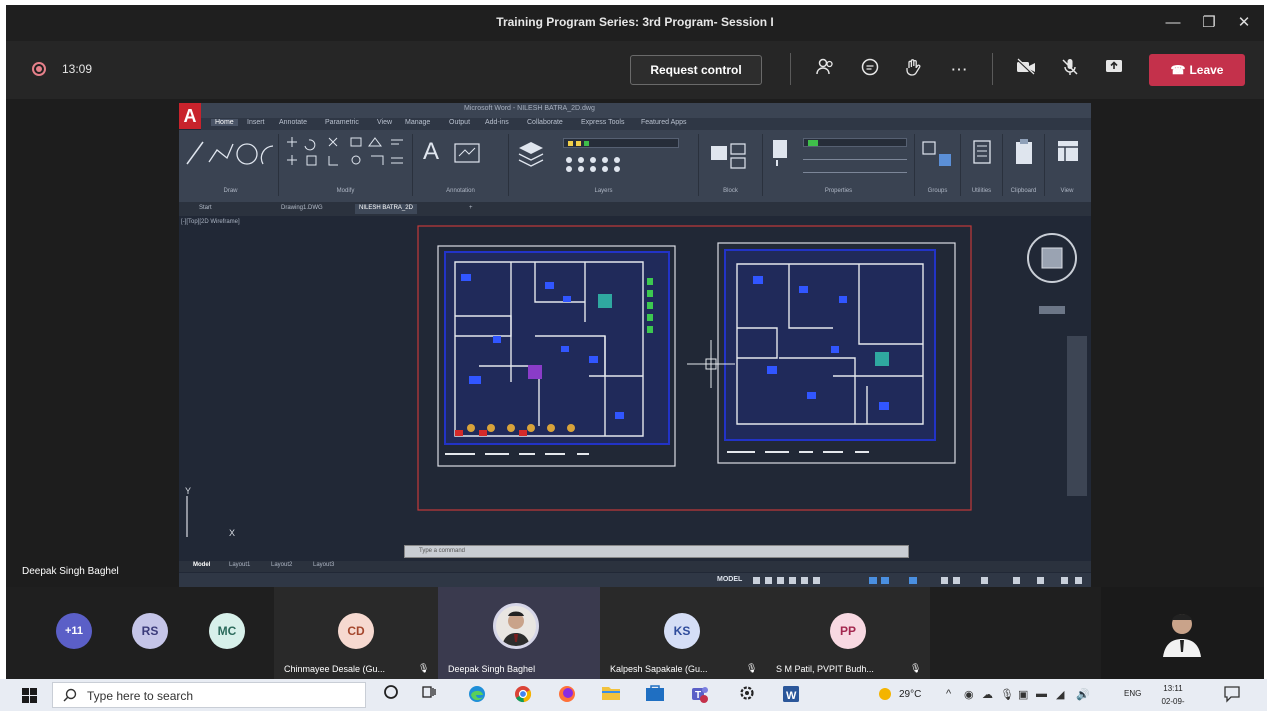 The height and width of the screenshot is (711, 1267). What do you see at coordinates (696, 70) in the screenshot?
I see `request-control-button: Request control` at bounding box center [696, 70].